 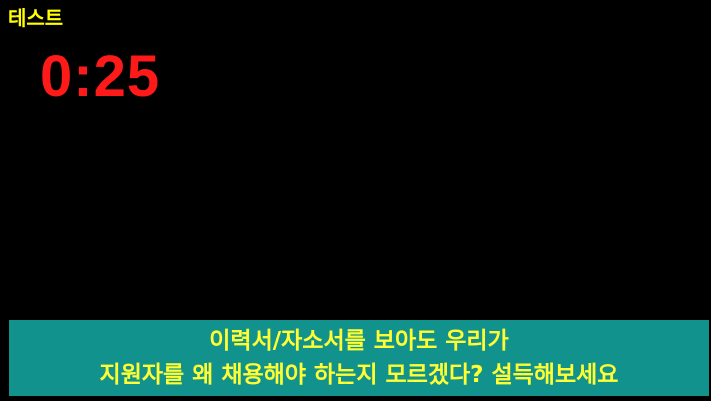 I want to click on caption-line-1: 이력서/자소서를 보아도 우리가, so click(x=359, y=341).